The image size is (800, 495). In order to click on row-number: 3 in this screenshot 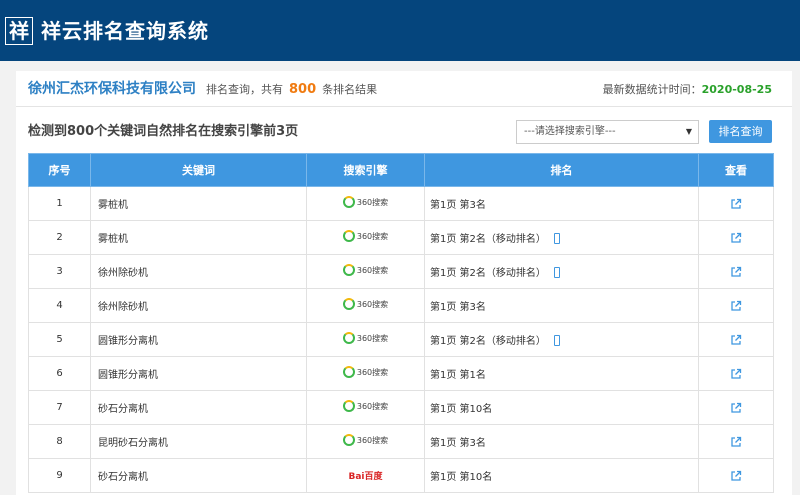, I will do `click(59, 271)`.